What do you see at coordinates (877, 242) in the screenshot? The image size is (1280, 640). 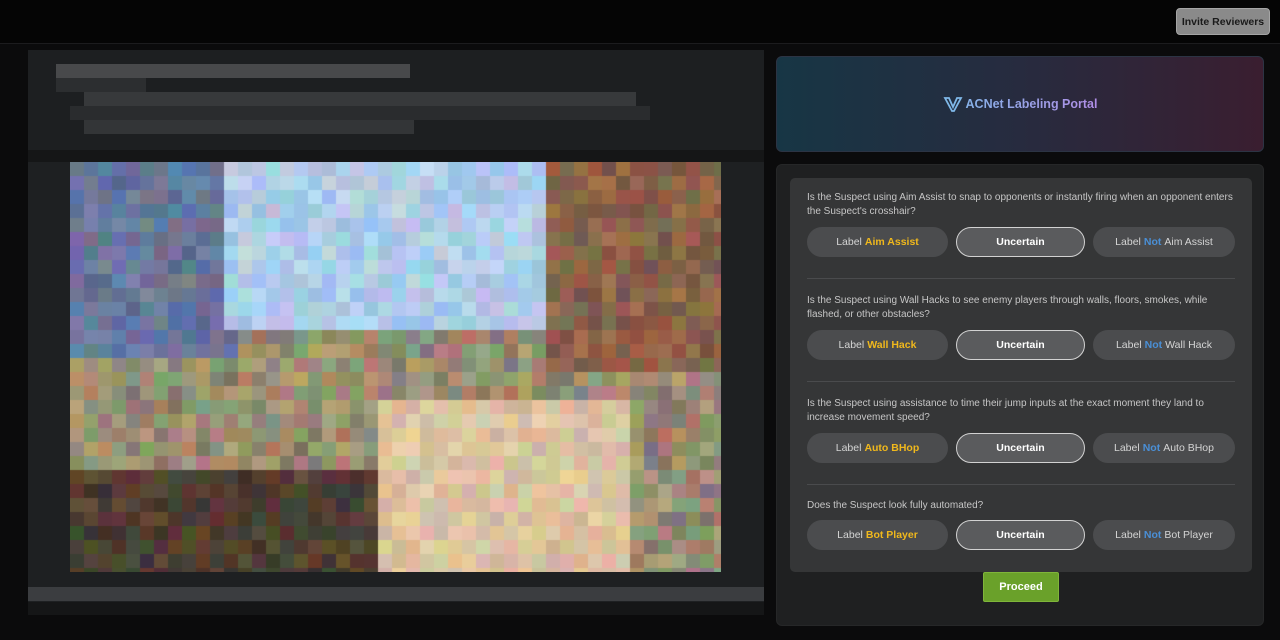 I see `label-aim-assist-button: Label Aim Assist` at bounding box center [877, 242].